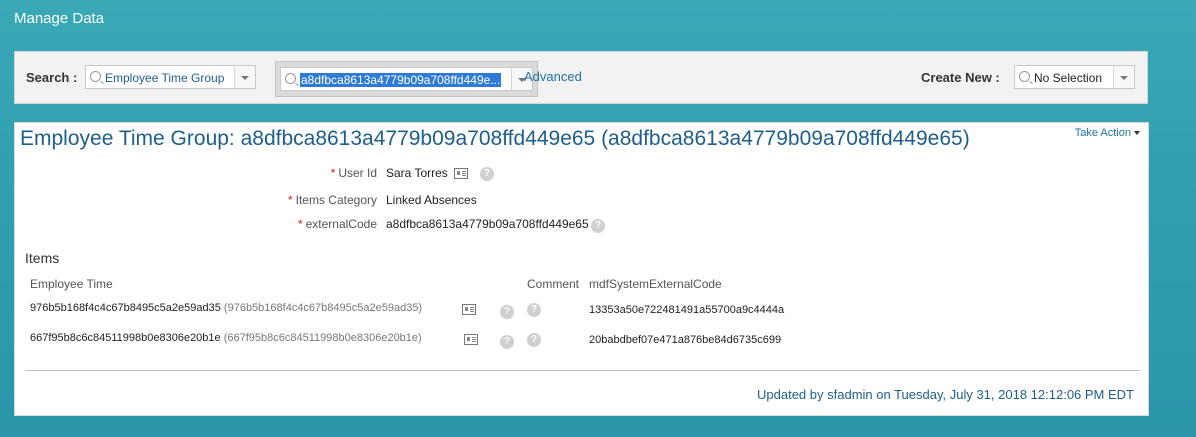 The image size is (1196, 437). What do you see at coordinates (655, 284) in the screenshot?
I see `col-mdf-code: mdfSystemExternalCode` at bounding box center [655, 284].